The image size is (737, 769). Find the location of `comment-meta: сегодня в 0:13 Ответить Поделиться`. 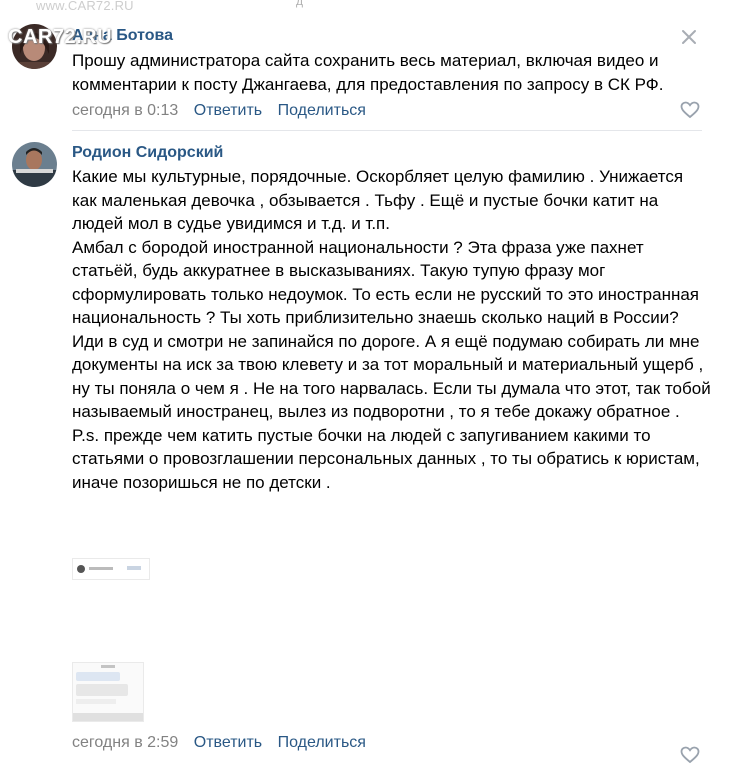

comment-meta: сегодня в 0:13 Ответить Поделиться is located at coordinates (224, 111).